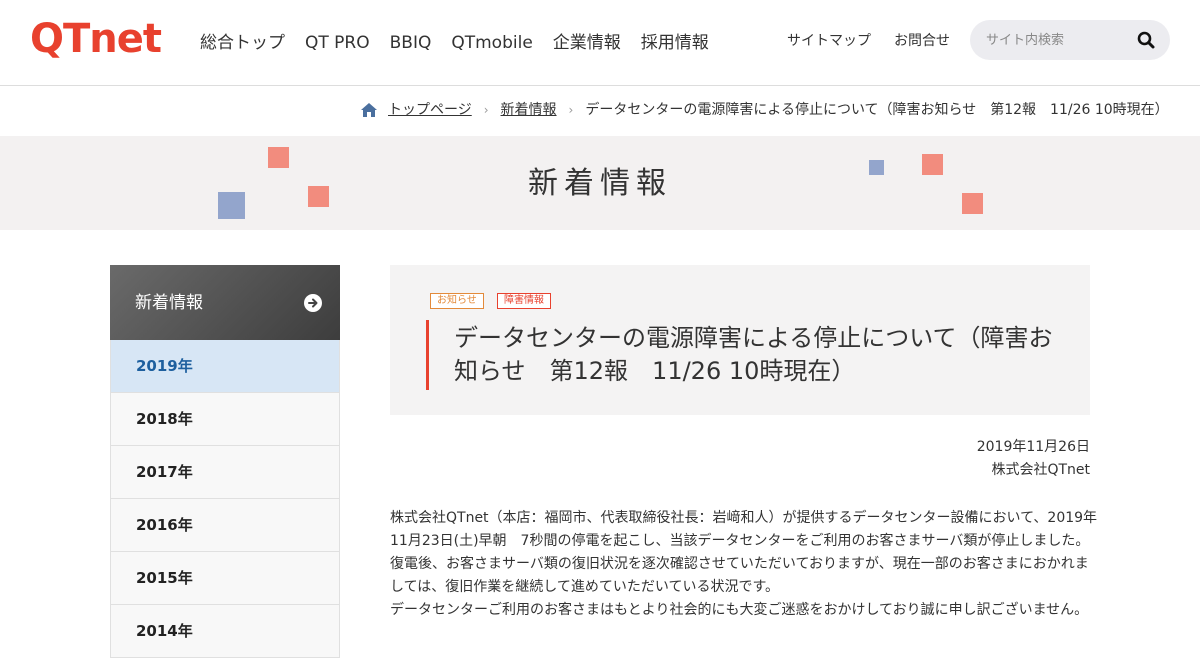 The height and width of the screenshot is (658, 1200). I want to click on sidebar-heading: 新着情報, so click(225, 302).